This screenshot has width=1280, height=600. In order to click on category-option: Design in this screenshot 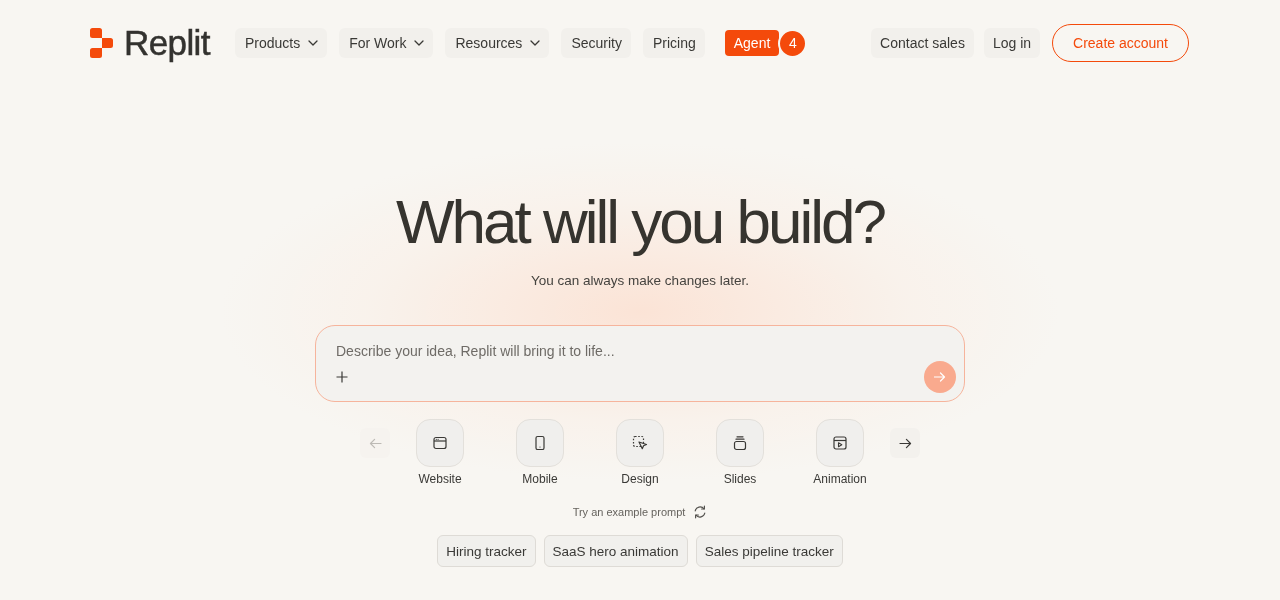, I will do `click(640, 453)`.